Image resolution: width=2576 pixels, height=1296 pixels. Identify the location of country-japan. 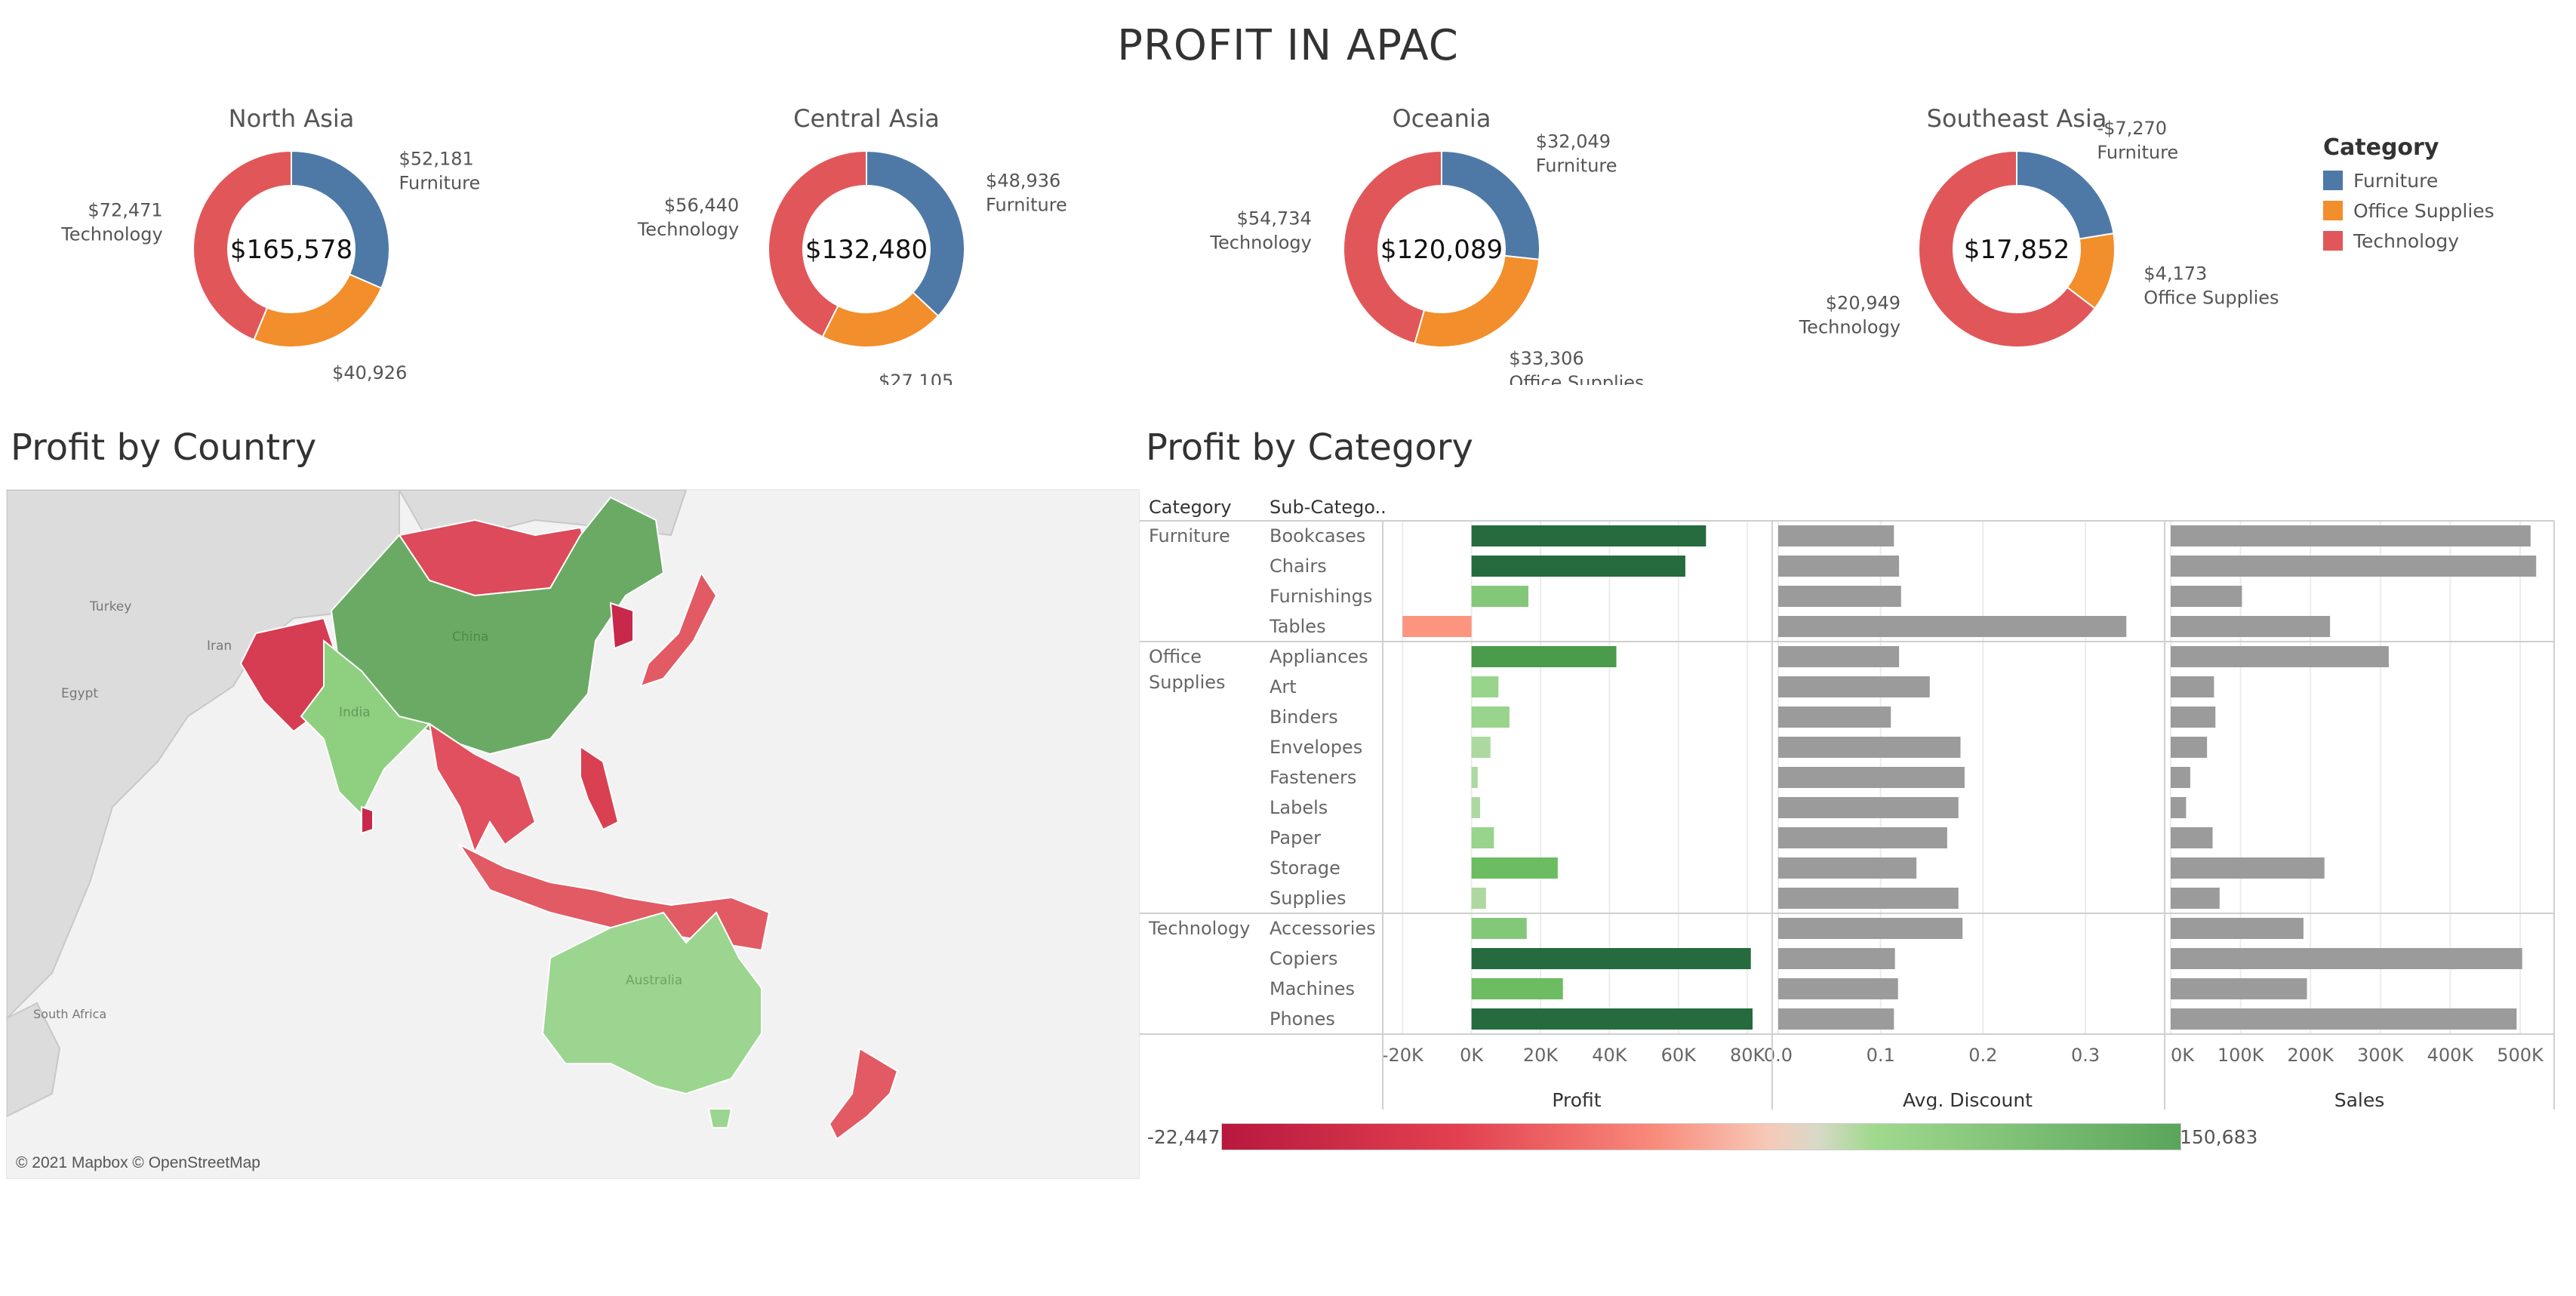
(678, 629).